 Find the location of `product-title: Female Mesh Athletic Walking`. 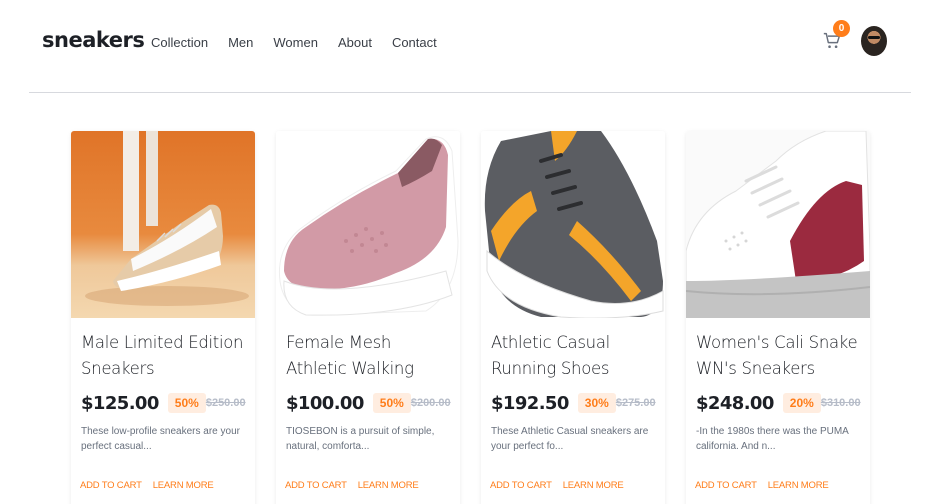

product-title: Female Mesh Athletic Walking is located at coordinates (368, 356).